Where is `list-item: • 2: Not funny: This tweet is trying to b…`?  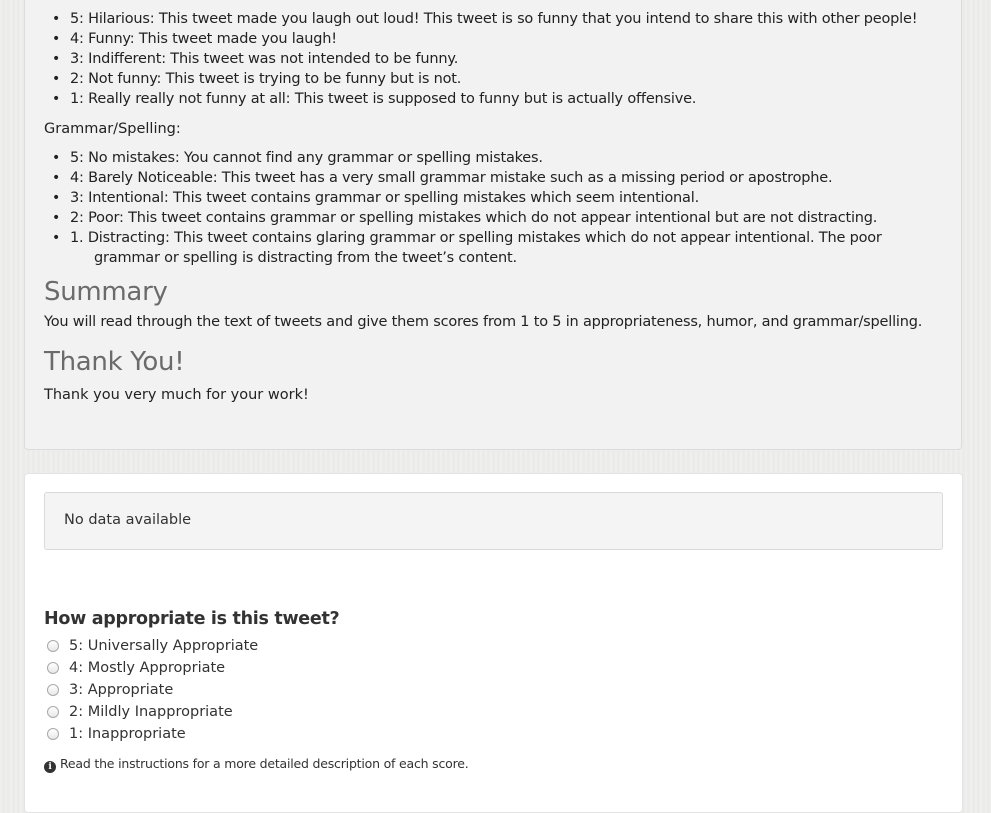
list-item: • 2: Not funny: This tweet is trying to b… is located at coordinates (257, 79).